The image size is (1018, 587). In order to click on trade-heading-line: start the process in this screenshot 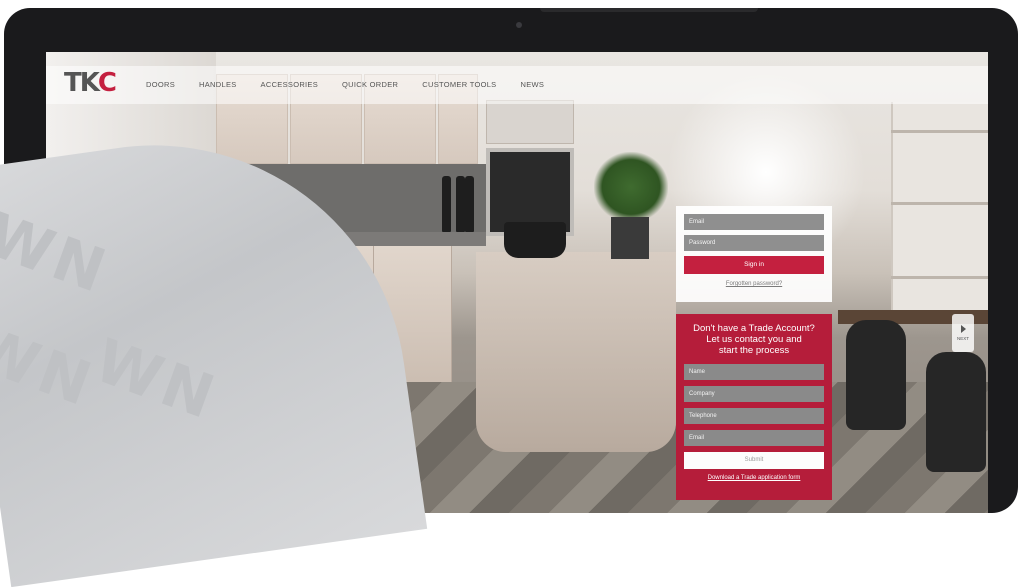, I will do `click(754, 350)`.